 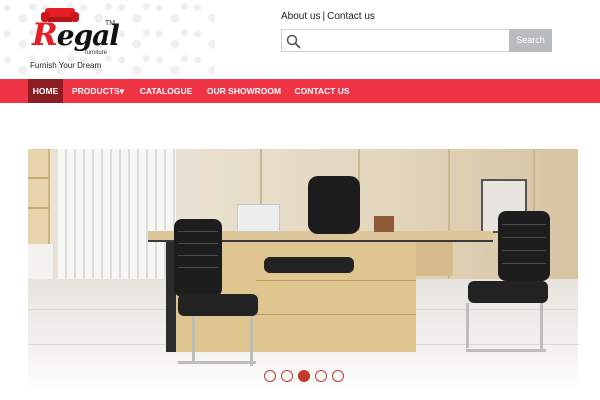 I want to click on slider-indicators, so click(x=304, y=376).